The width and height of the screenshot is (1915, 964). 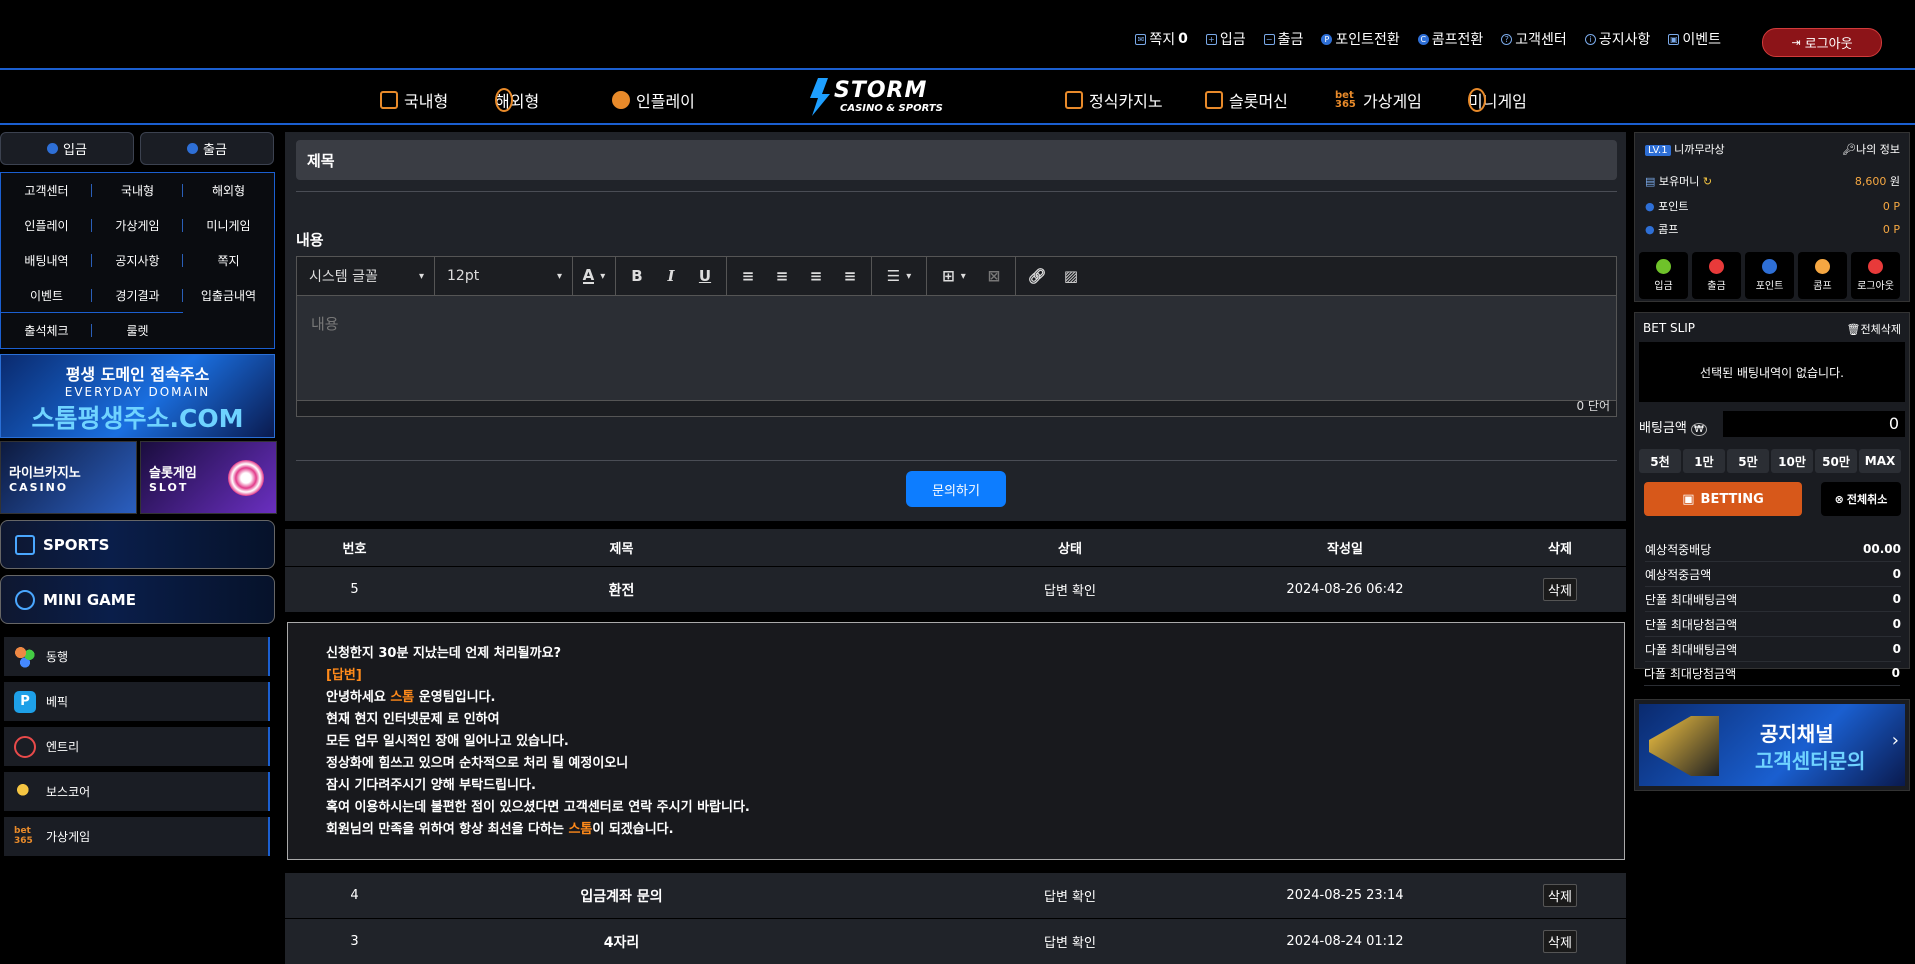 What do you see at coordinates (1534, 39) in the screenshot?
I see `topnav-support: ? 고객센터` at bounding box center [1534, 39].